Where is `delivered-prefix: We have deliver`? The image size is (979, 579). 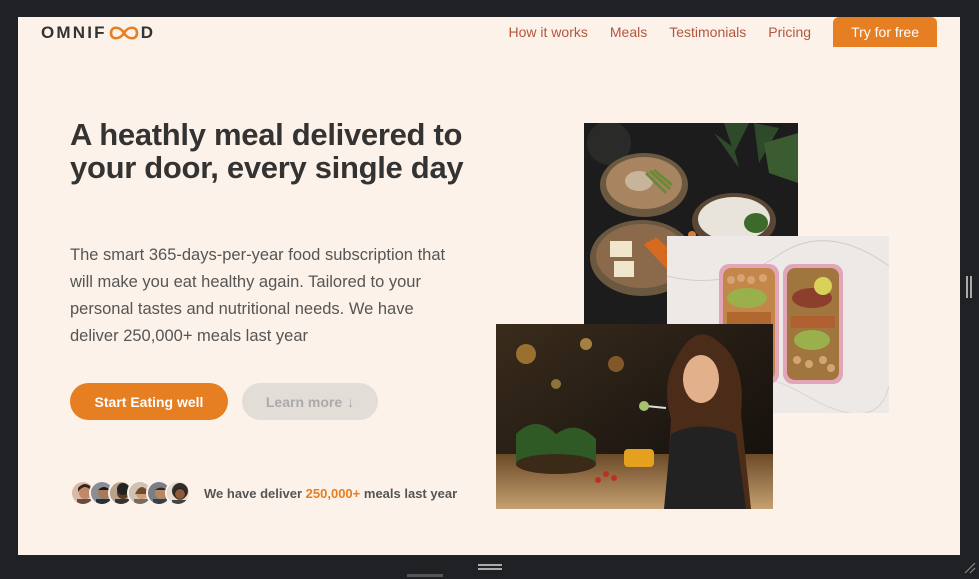
delivered-prefix: We have deliver is located at coordinates (253, 493).